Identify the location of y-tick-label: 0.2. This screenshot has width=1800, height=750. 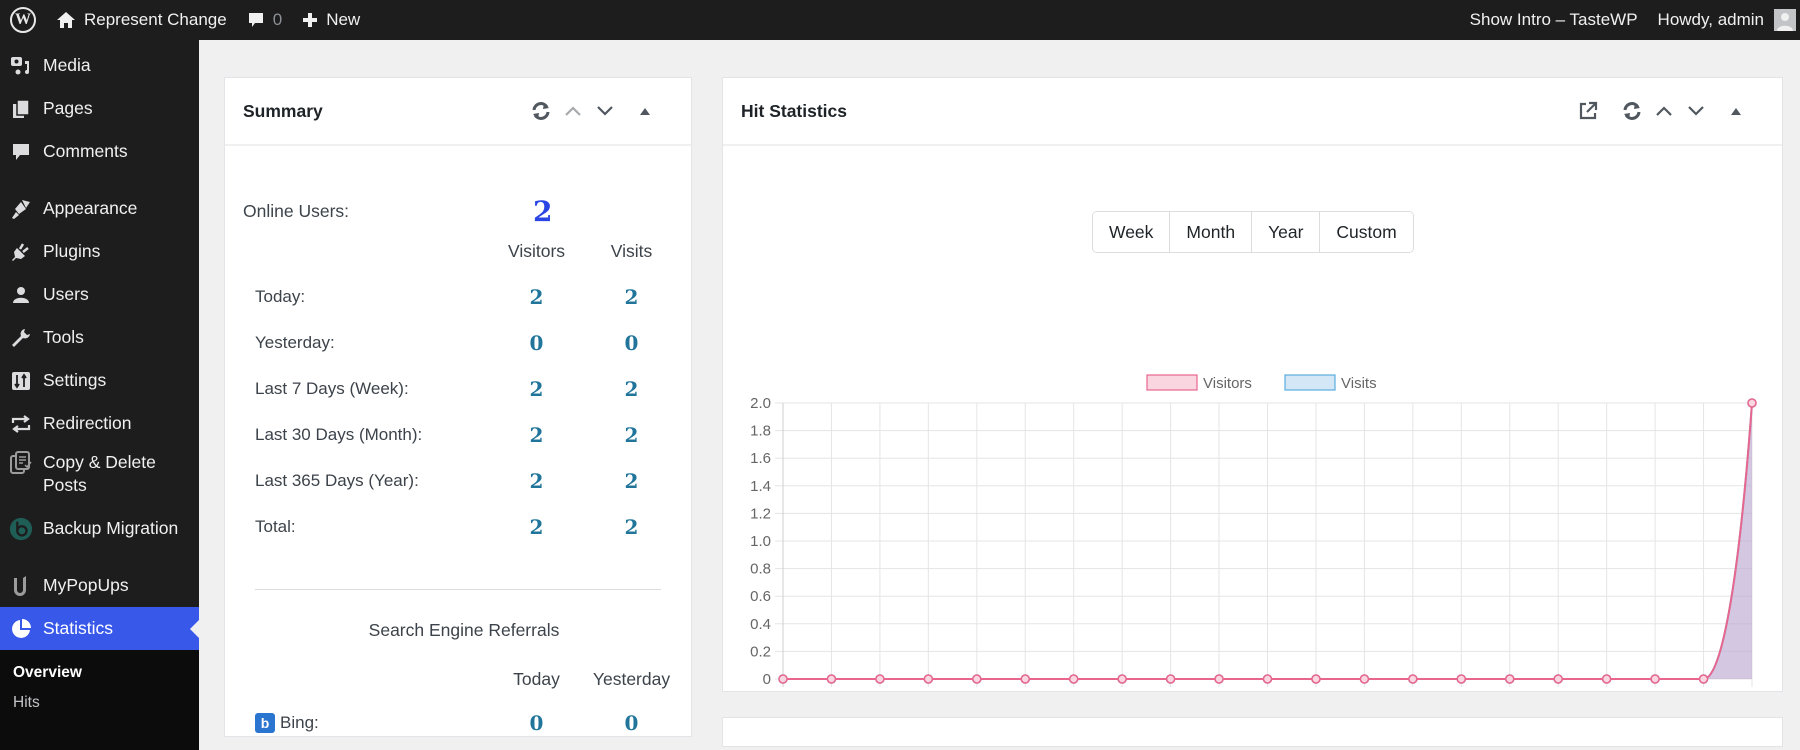
(760, 651).